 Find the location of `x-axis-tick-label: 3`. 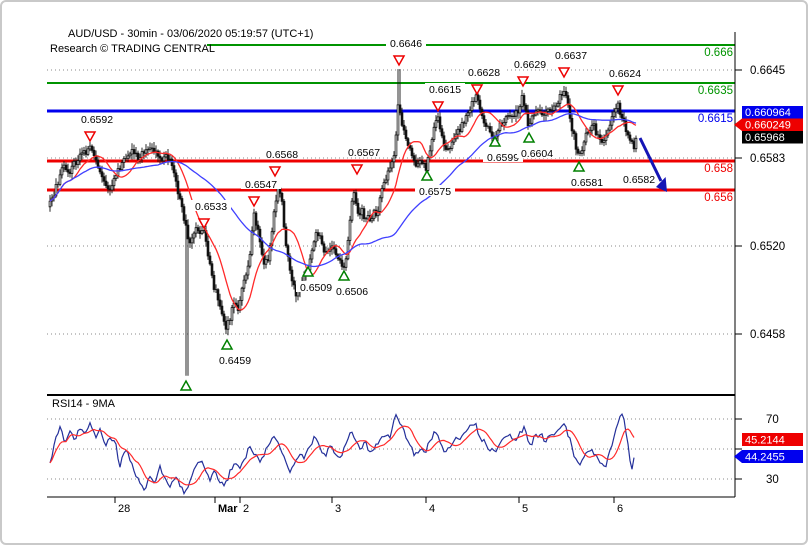

x-axis-tick-label: 3 is located at coordinates (338, 509).